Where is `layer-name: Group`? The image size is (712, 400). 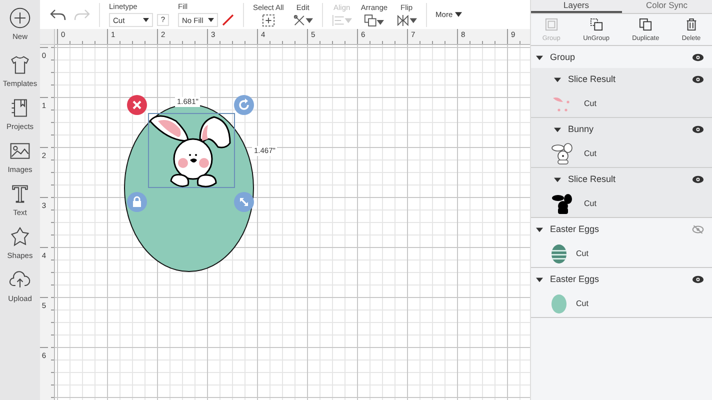
layer-name: Group is located at coordinates (617, 57).